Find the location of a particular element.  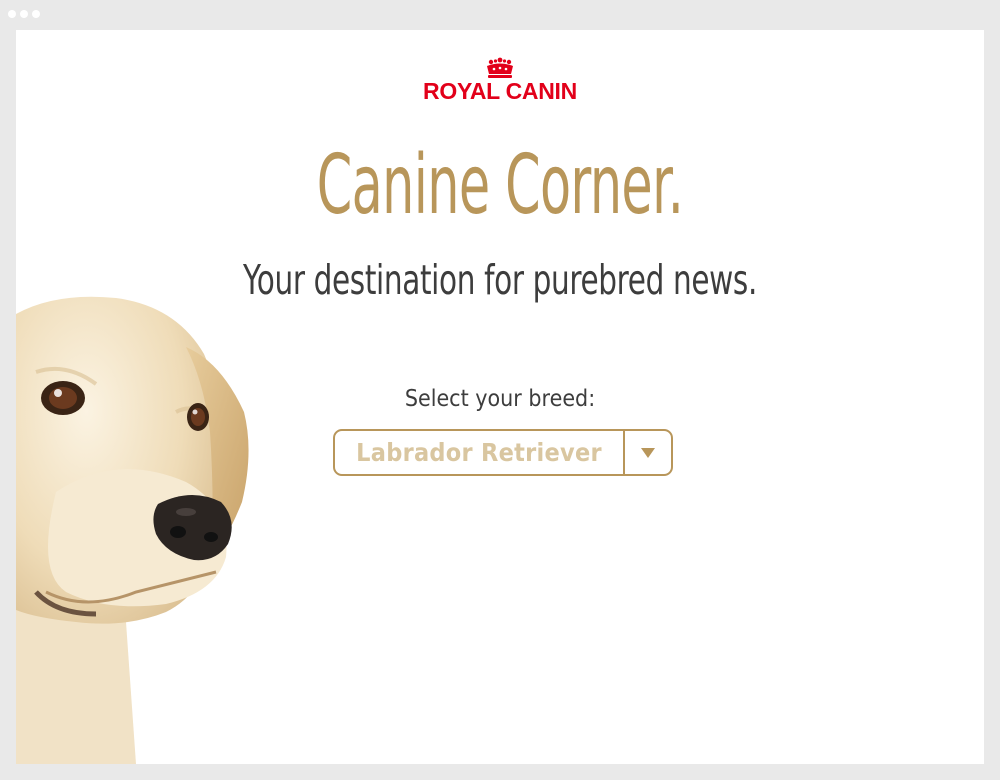

logo-text: ROYAL CANIN is located at coordinates (500, 91).